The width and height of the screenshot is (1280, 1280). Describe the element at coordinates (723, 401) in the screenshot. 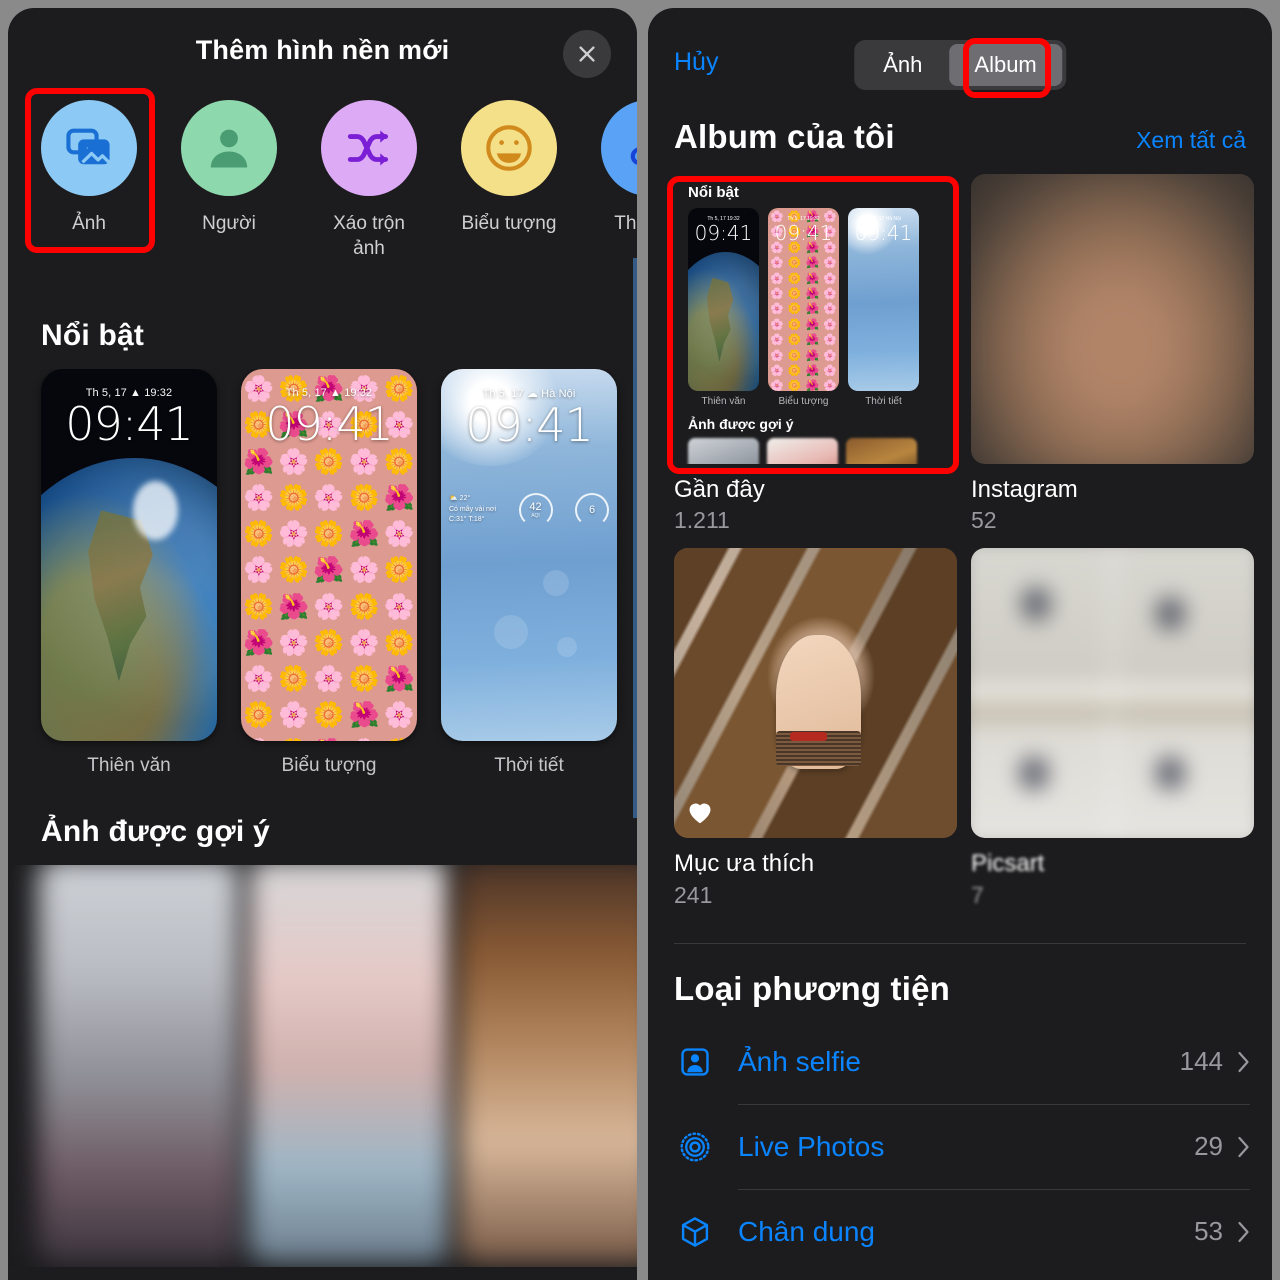

I see `nested-wallpaper-label: Thiên văn` at that location.